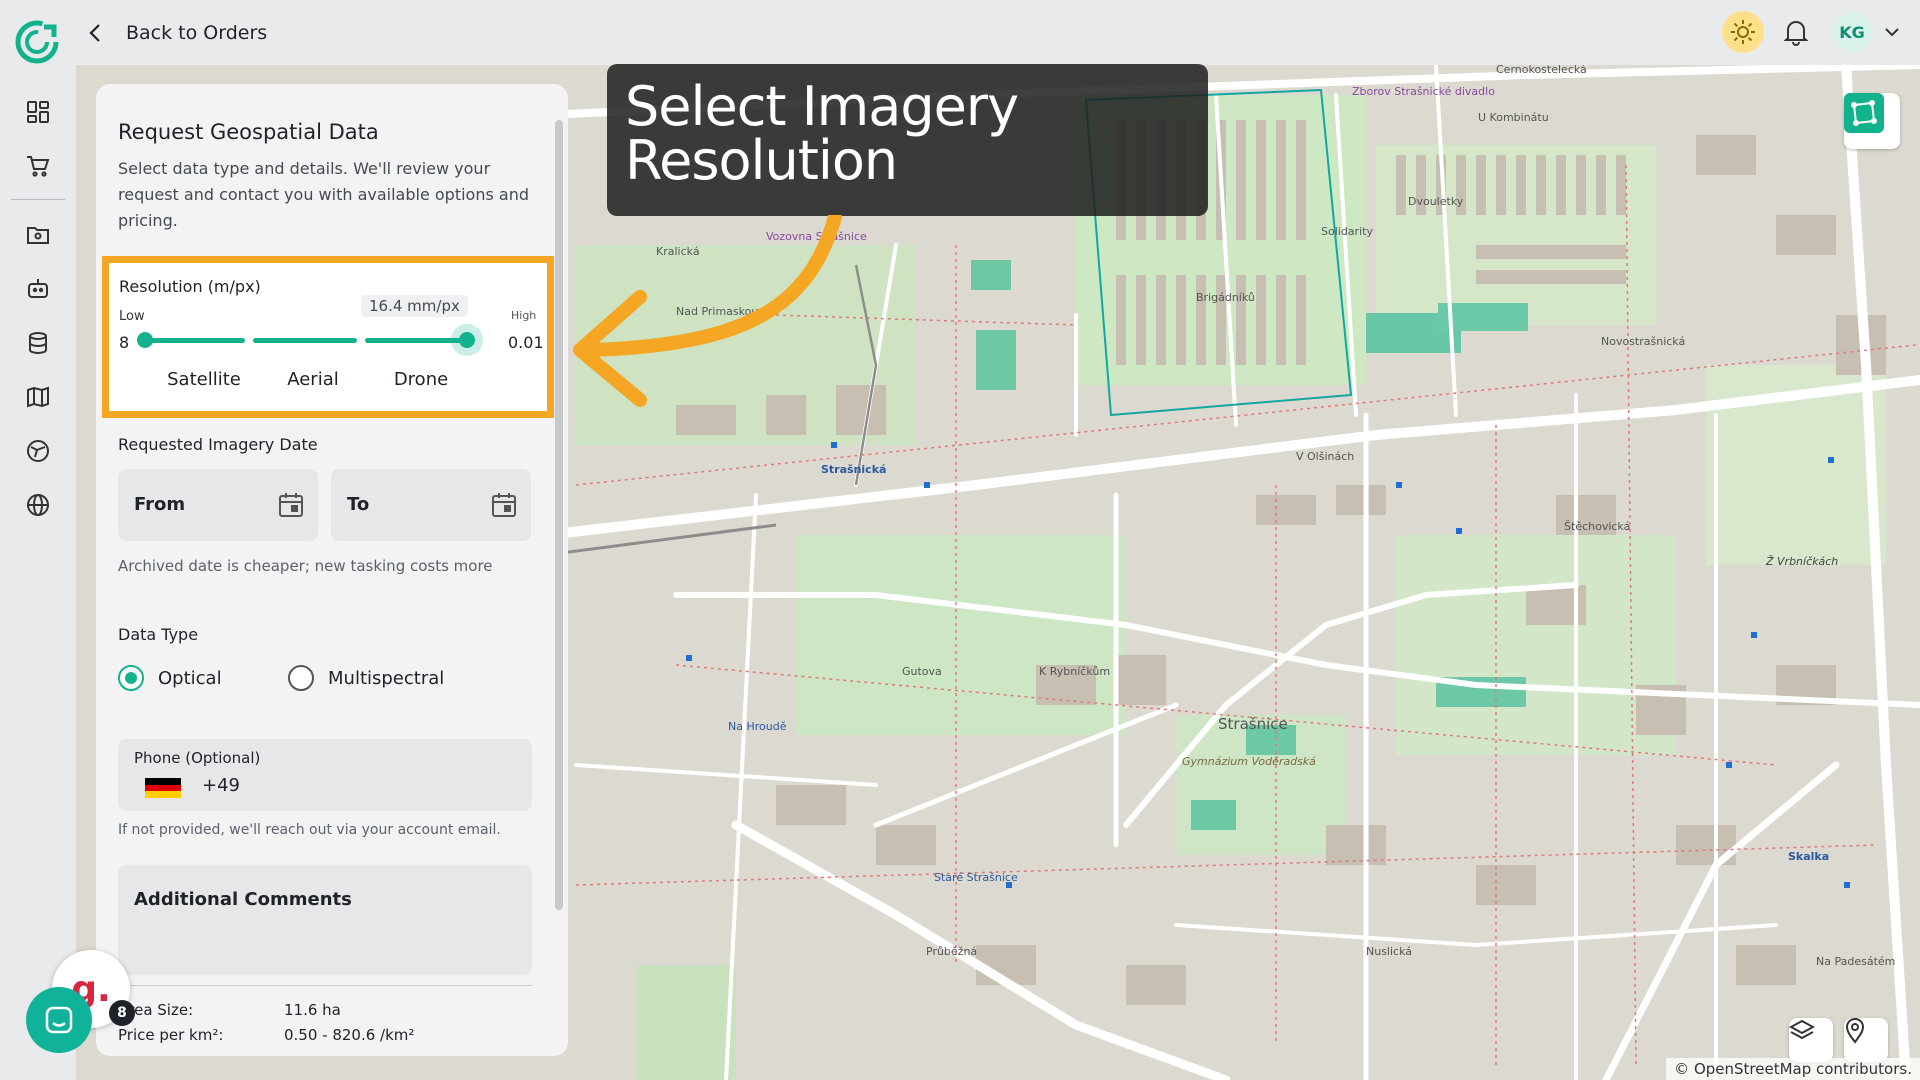 This screenshot has width=1920, height=1080. I want to click on germany-flag-icon, so click(163, 788).